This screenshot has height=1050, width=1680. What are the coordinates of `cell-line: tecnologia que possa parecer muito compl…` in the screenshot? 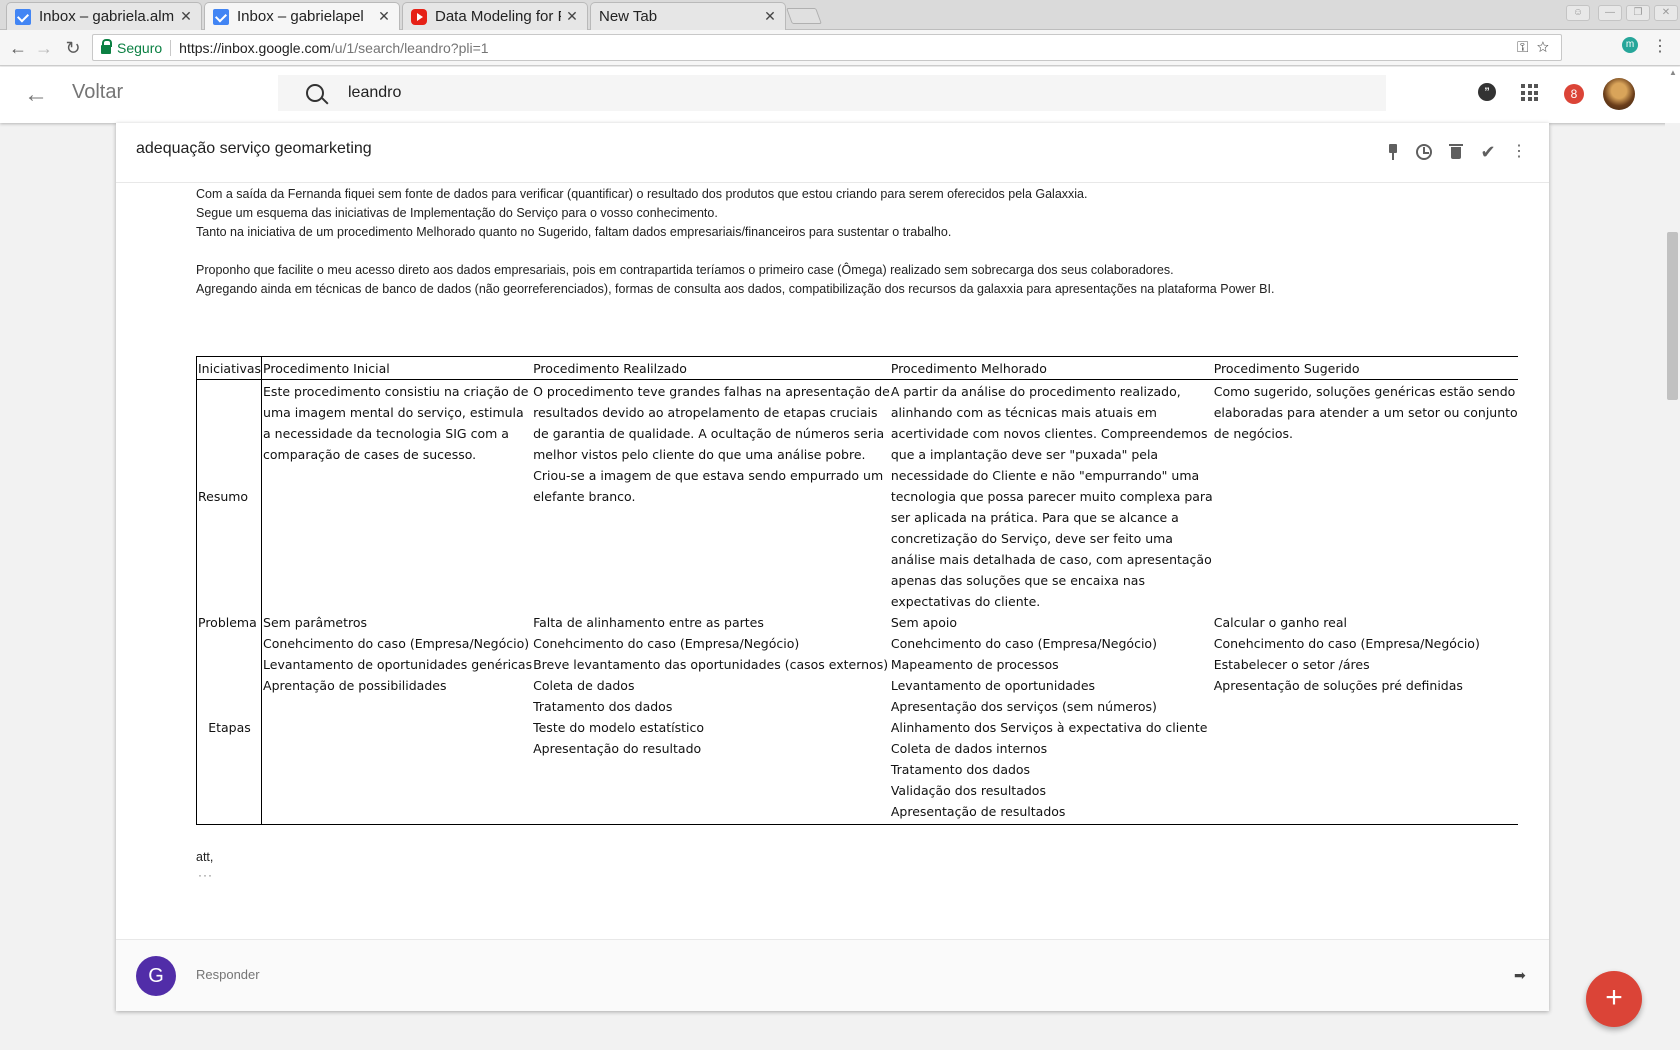 It's located at (1051, 496).